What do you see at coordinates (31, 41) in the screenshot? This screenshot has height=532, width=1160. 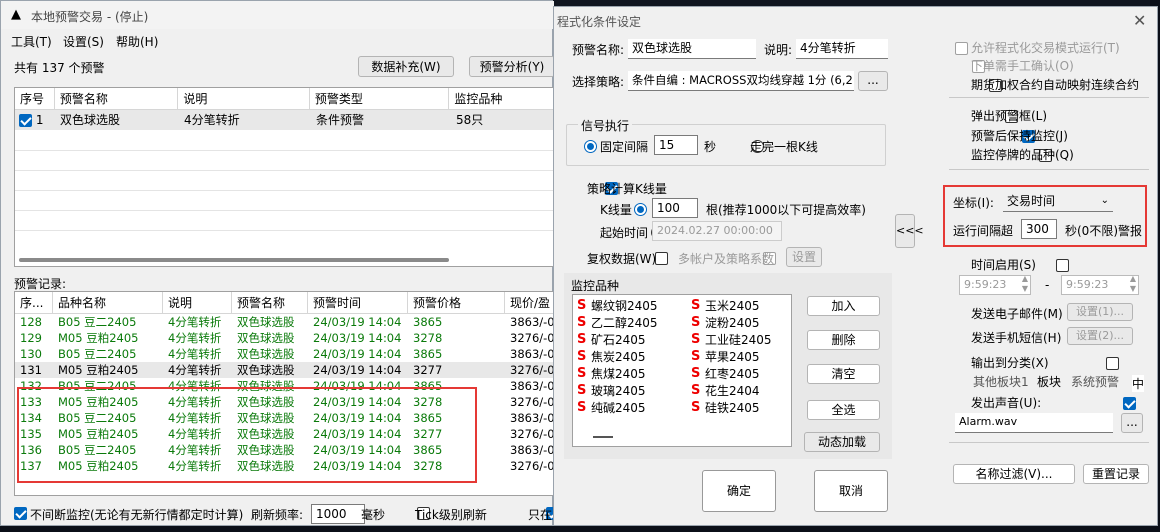 I see `menu-tools: 工具(T)` at bounding box center [31, 41].